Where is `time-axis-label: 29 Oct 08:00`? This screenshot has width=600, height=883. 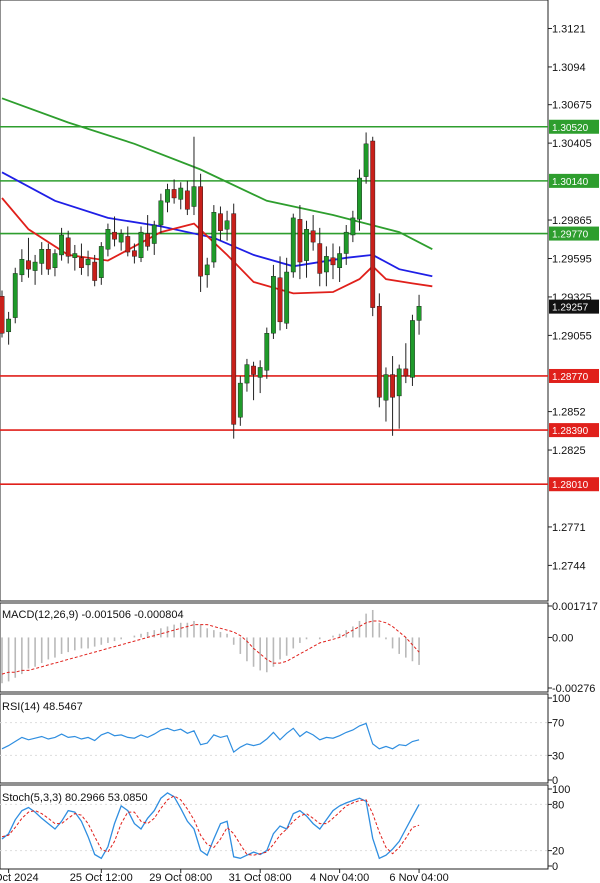 time-axis-label: 29 Oct 08:00 is located at coordinates (180, 877).